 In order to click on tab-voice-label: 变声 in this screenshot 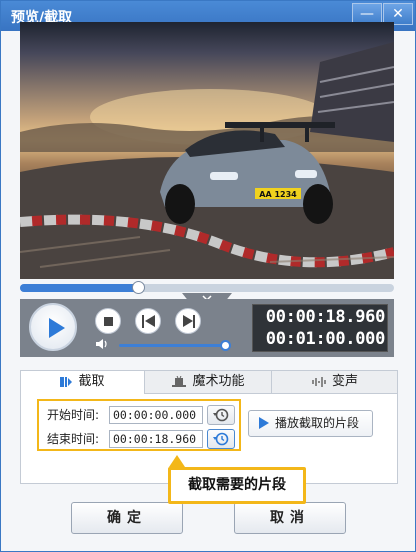, I will do `click(344, 381)`.